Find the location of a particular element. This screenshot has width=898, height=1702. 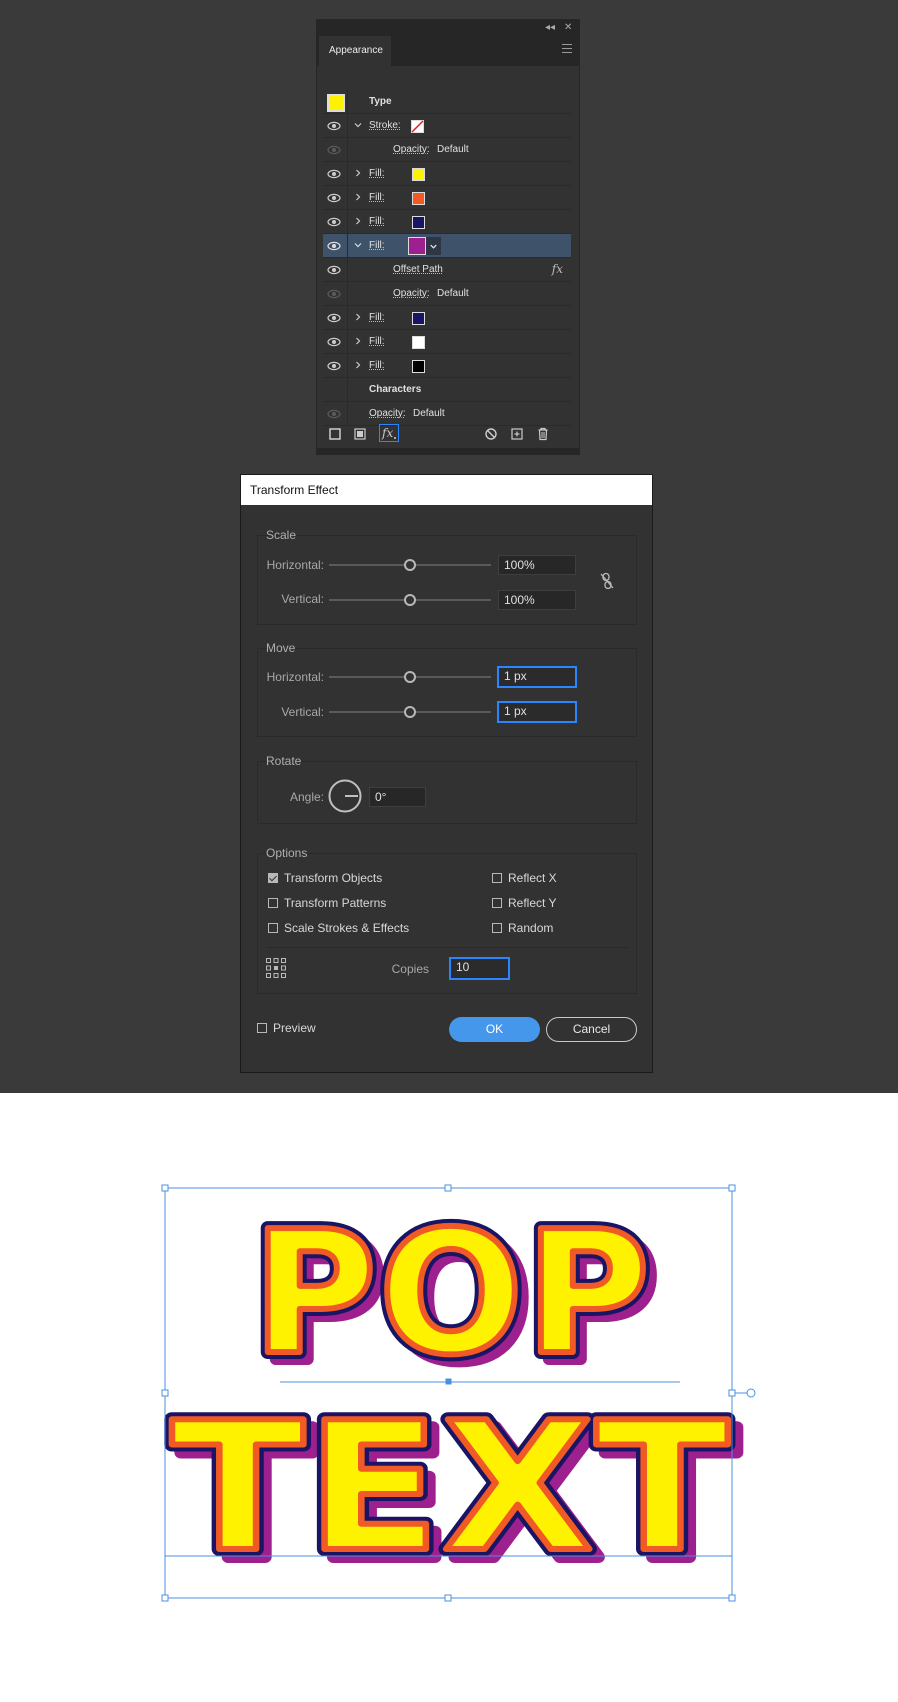

move-vertical-slider-knob is located at coordinates (410, 712).